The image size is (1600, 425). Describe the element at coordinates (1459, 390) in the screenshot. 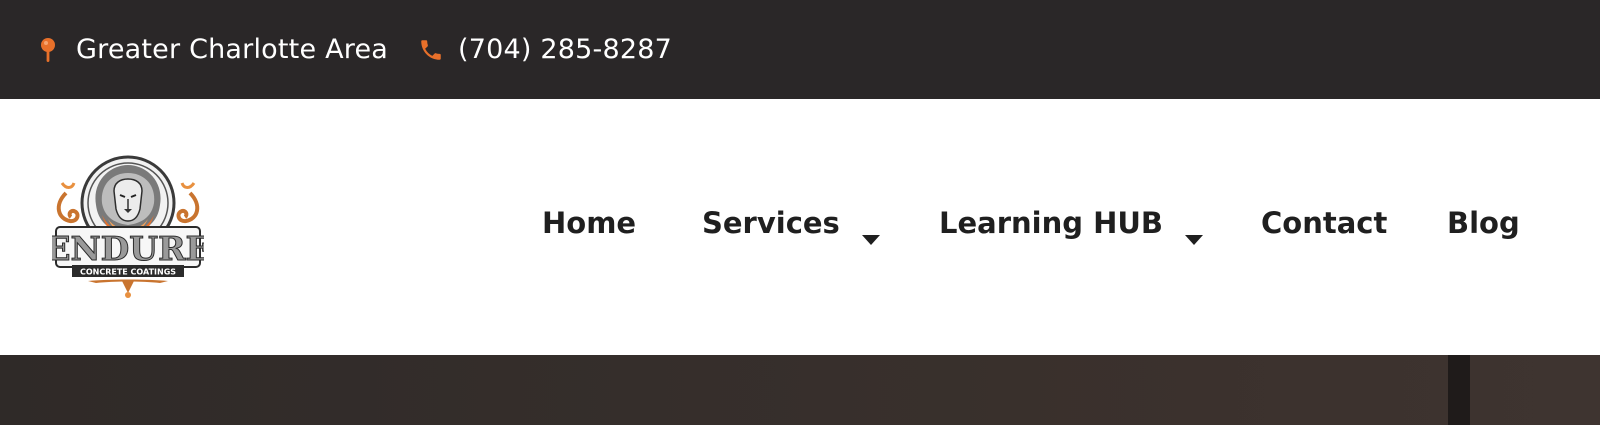

I see `hero-decor-bar` at that location.